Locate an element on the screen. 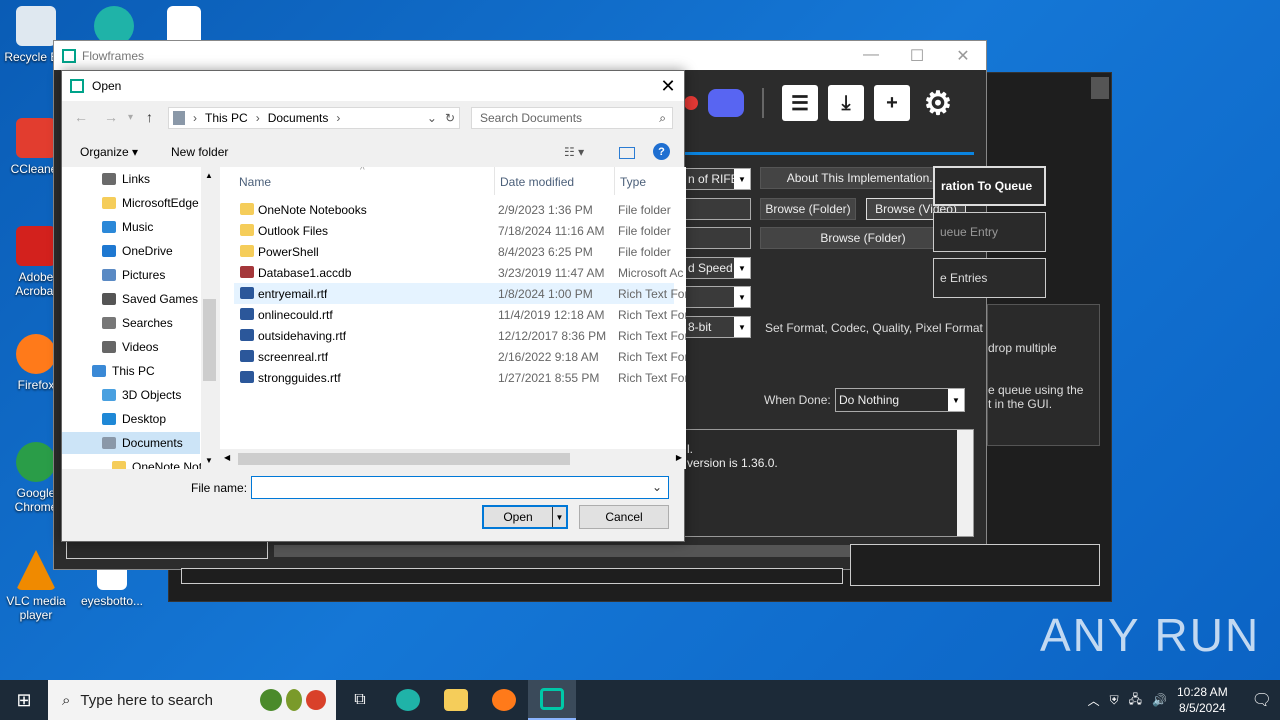  view-options-icon: ☷ ▾ is located at coordinates (574, 152).